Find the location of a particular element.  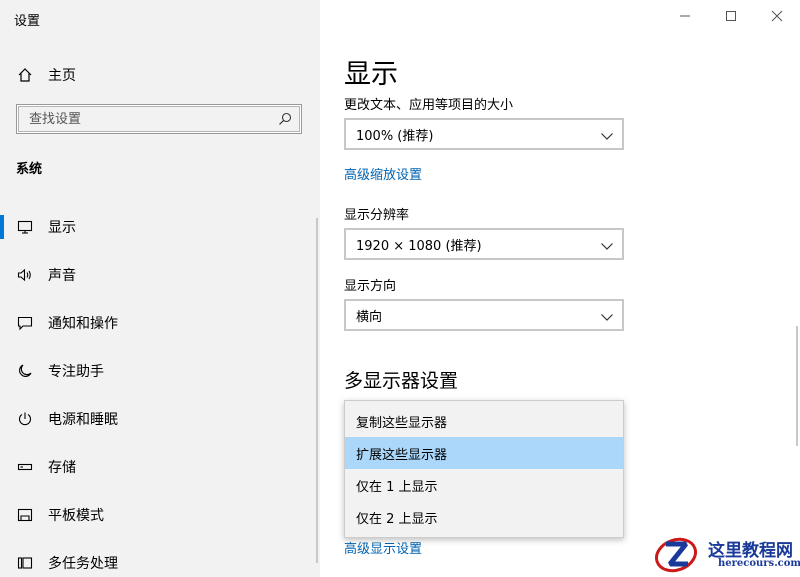

minimize-icon is located at coordinates (685, 16).